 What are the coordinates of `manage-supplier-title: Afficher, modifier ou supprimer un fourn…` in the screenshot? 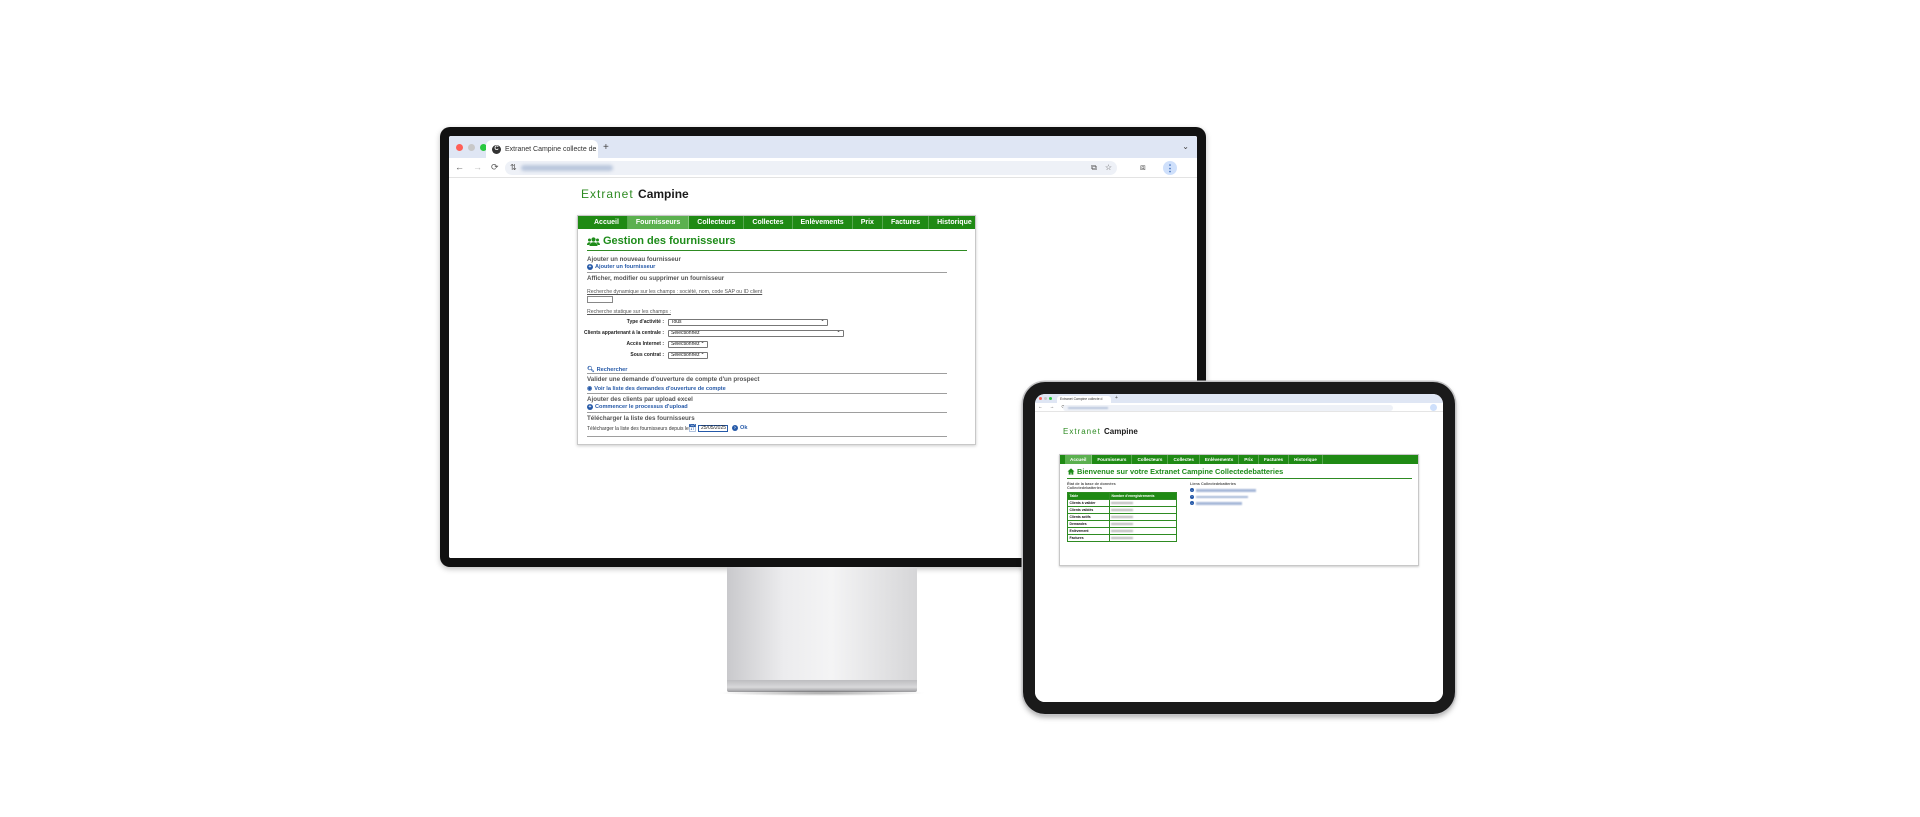 It's located at (656, 278).